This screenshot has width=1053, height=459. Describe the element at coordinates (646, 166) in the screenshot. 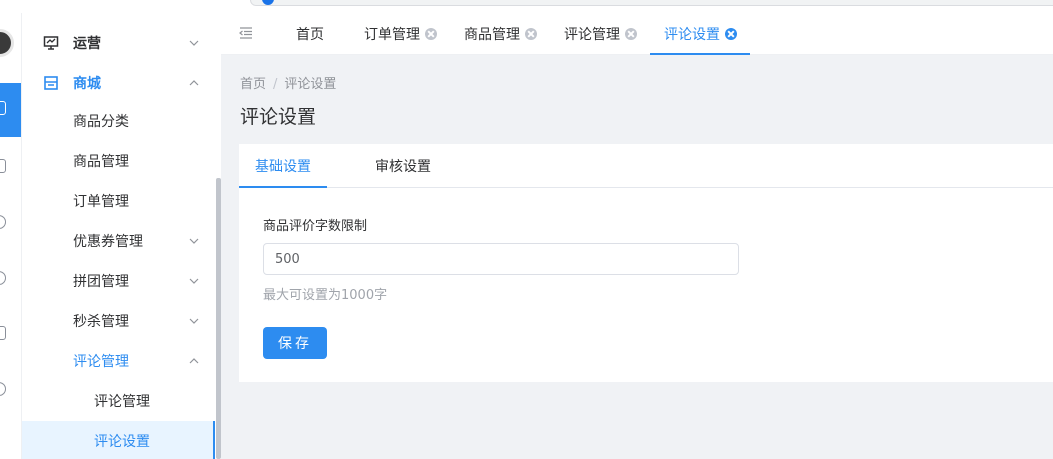

I see `settings-subtabs: 基础设置 审核设置` at that location.